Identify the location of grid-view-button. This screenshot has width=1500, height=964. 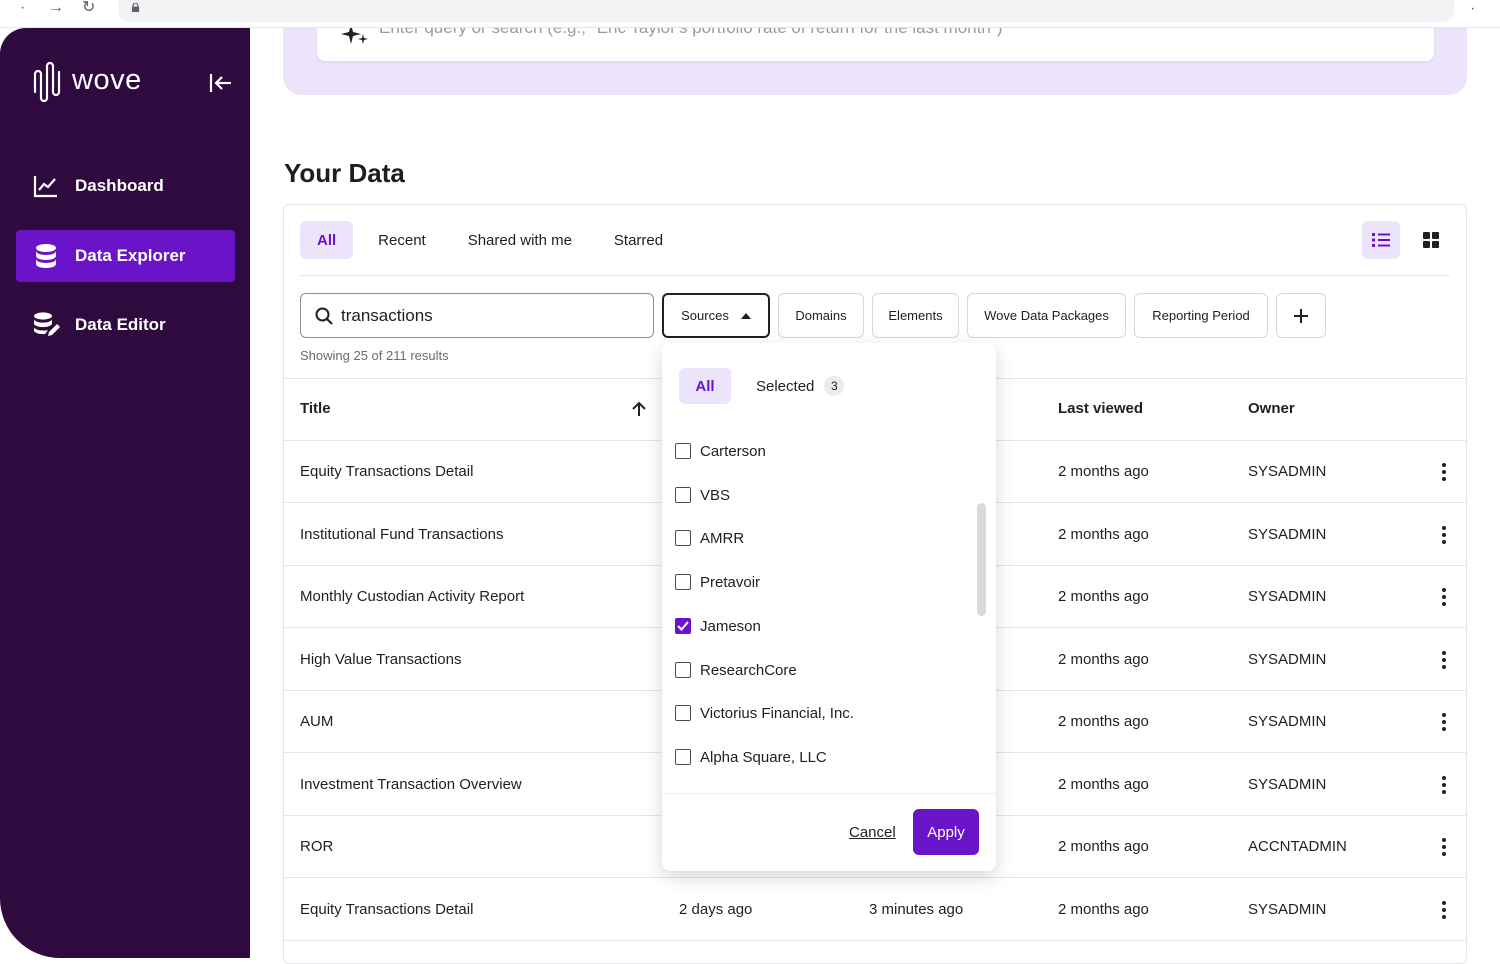
(1431, 240).